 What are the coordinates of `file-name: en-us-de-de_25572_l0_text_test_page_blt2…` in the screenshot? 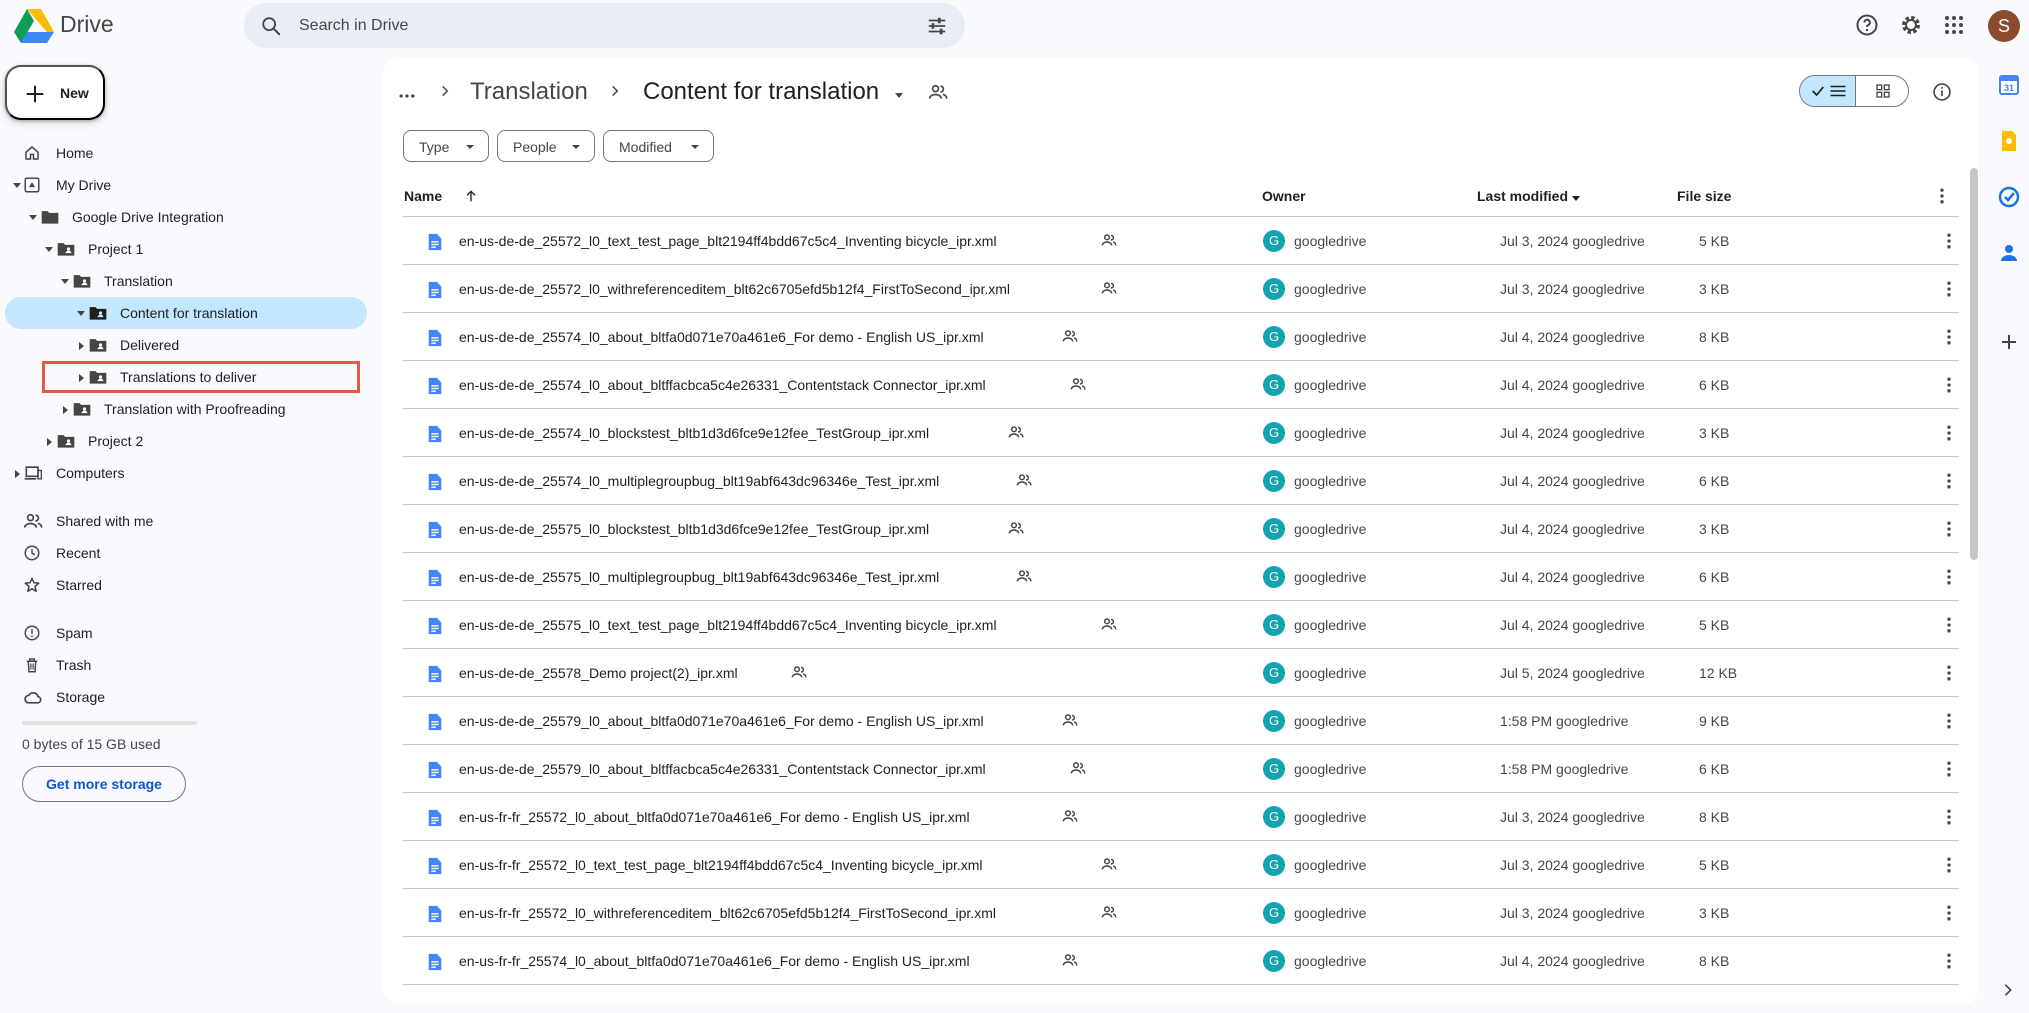 It's located at (728, 241).